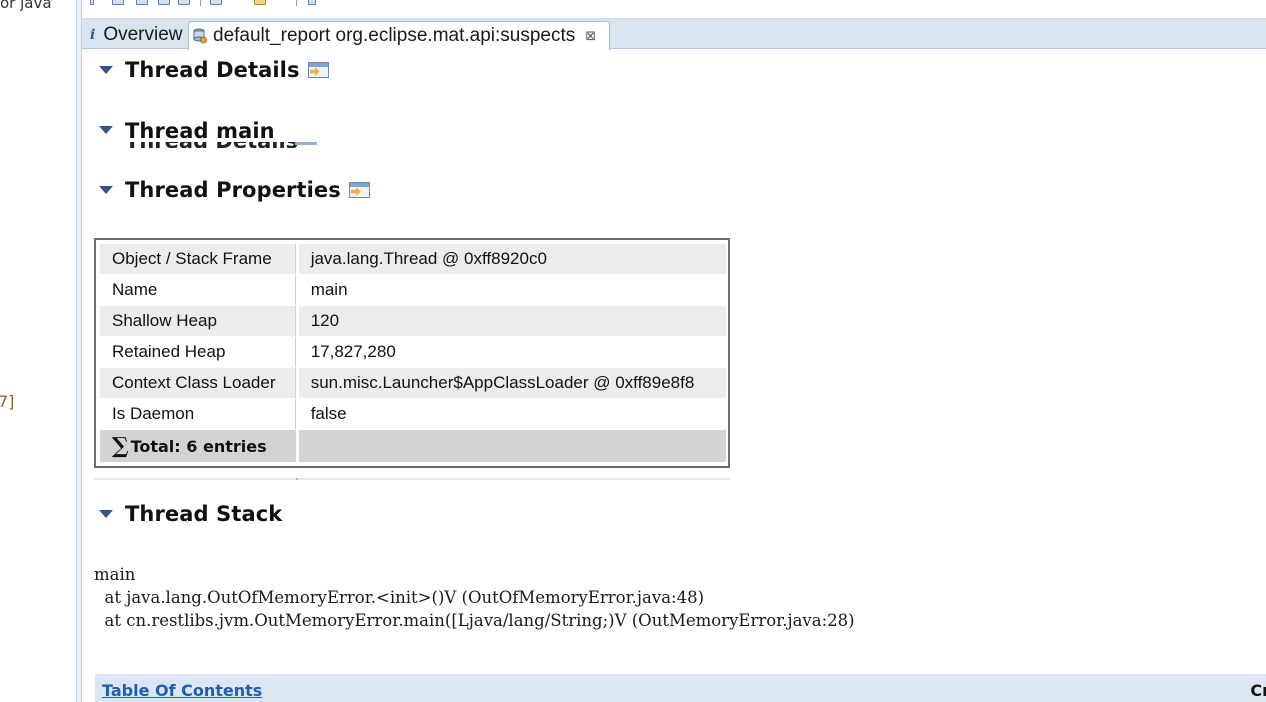  I want to click on section-title: Thread Details, so click(212, 70).